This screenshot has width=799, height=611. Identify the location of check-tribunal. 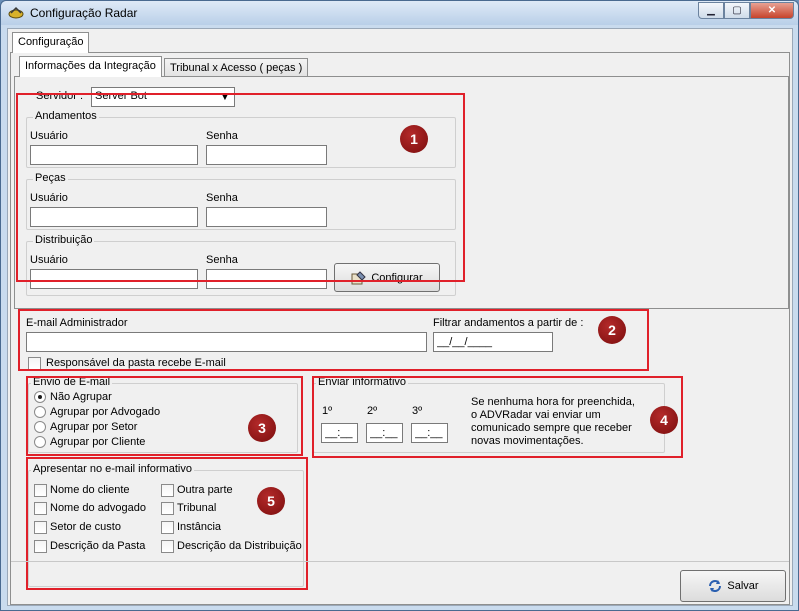
(167, 508).